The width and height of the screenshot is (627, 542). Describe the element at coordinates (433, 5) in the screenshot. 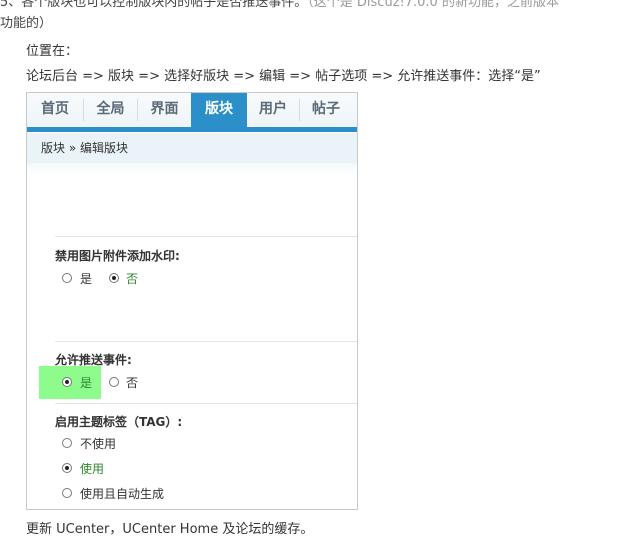

I see `intro-note: （这个是 Discuz!7.0.0 的新功能，之前版本` at that location.